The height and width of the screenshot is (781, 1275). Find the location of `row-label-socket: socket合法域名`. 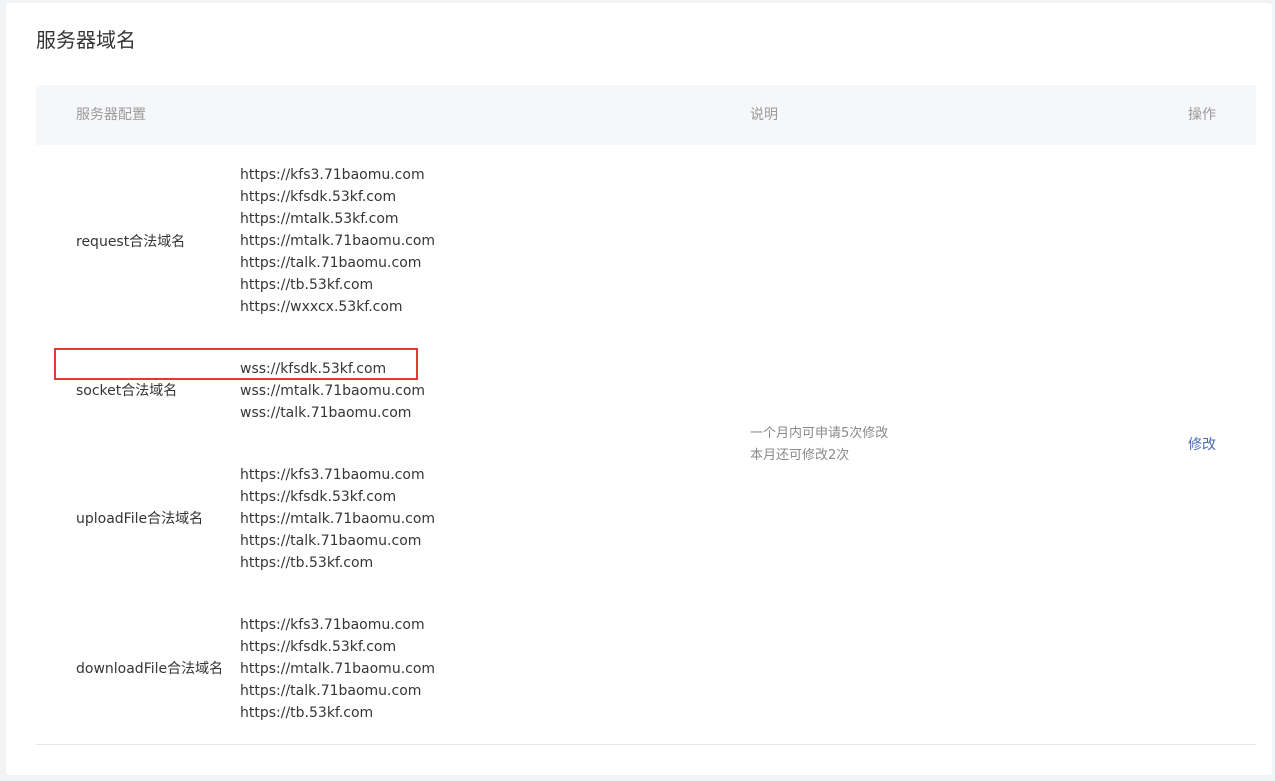

row-label-socket: socket合法域名 is located at coordinates (127, 391).